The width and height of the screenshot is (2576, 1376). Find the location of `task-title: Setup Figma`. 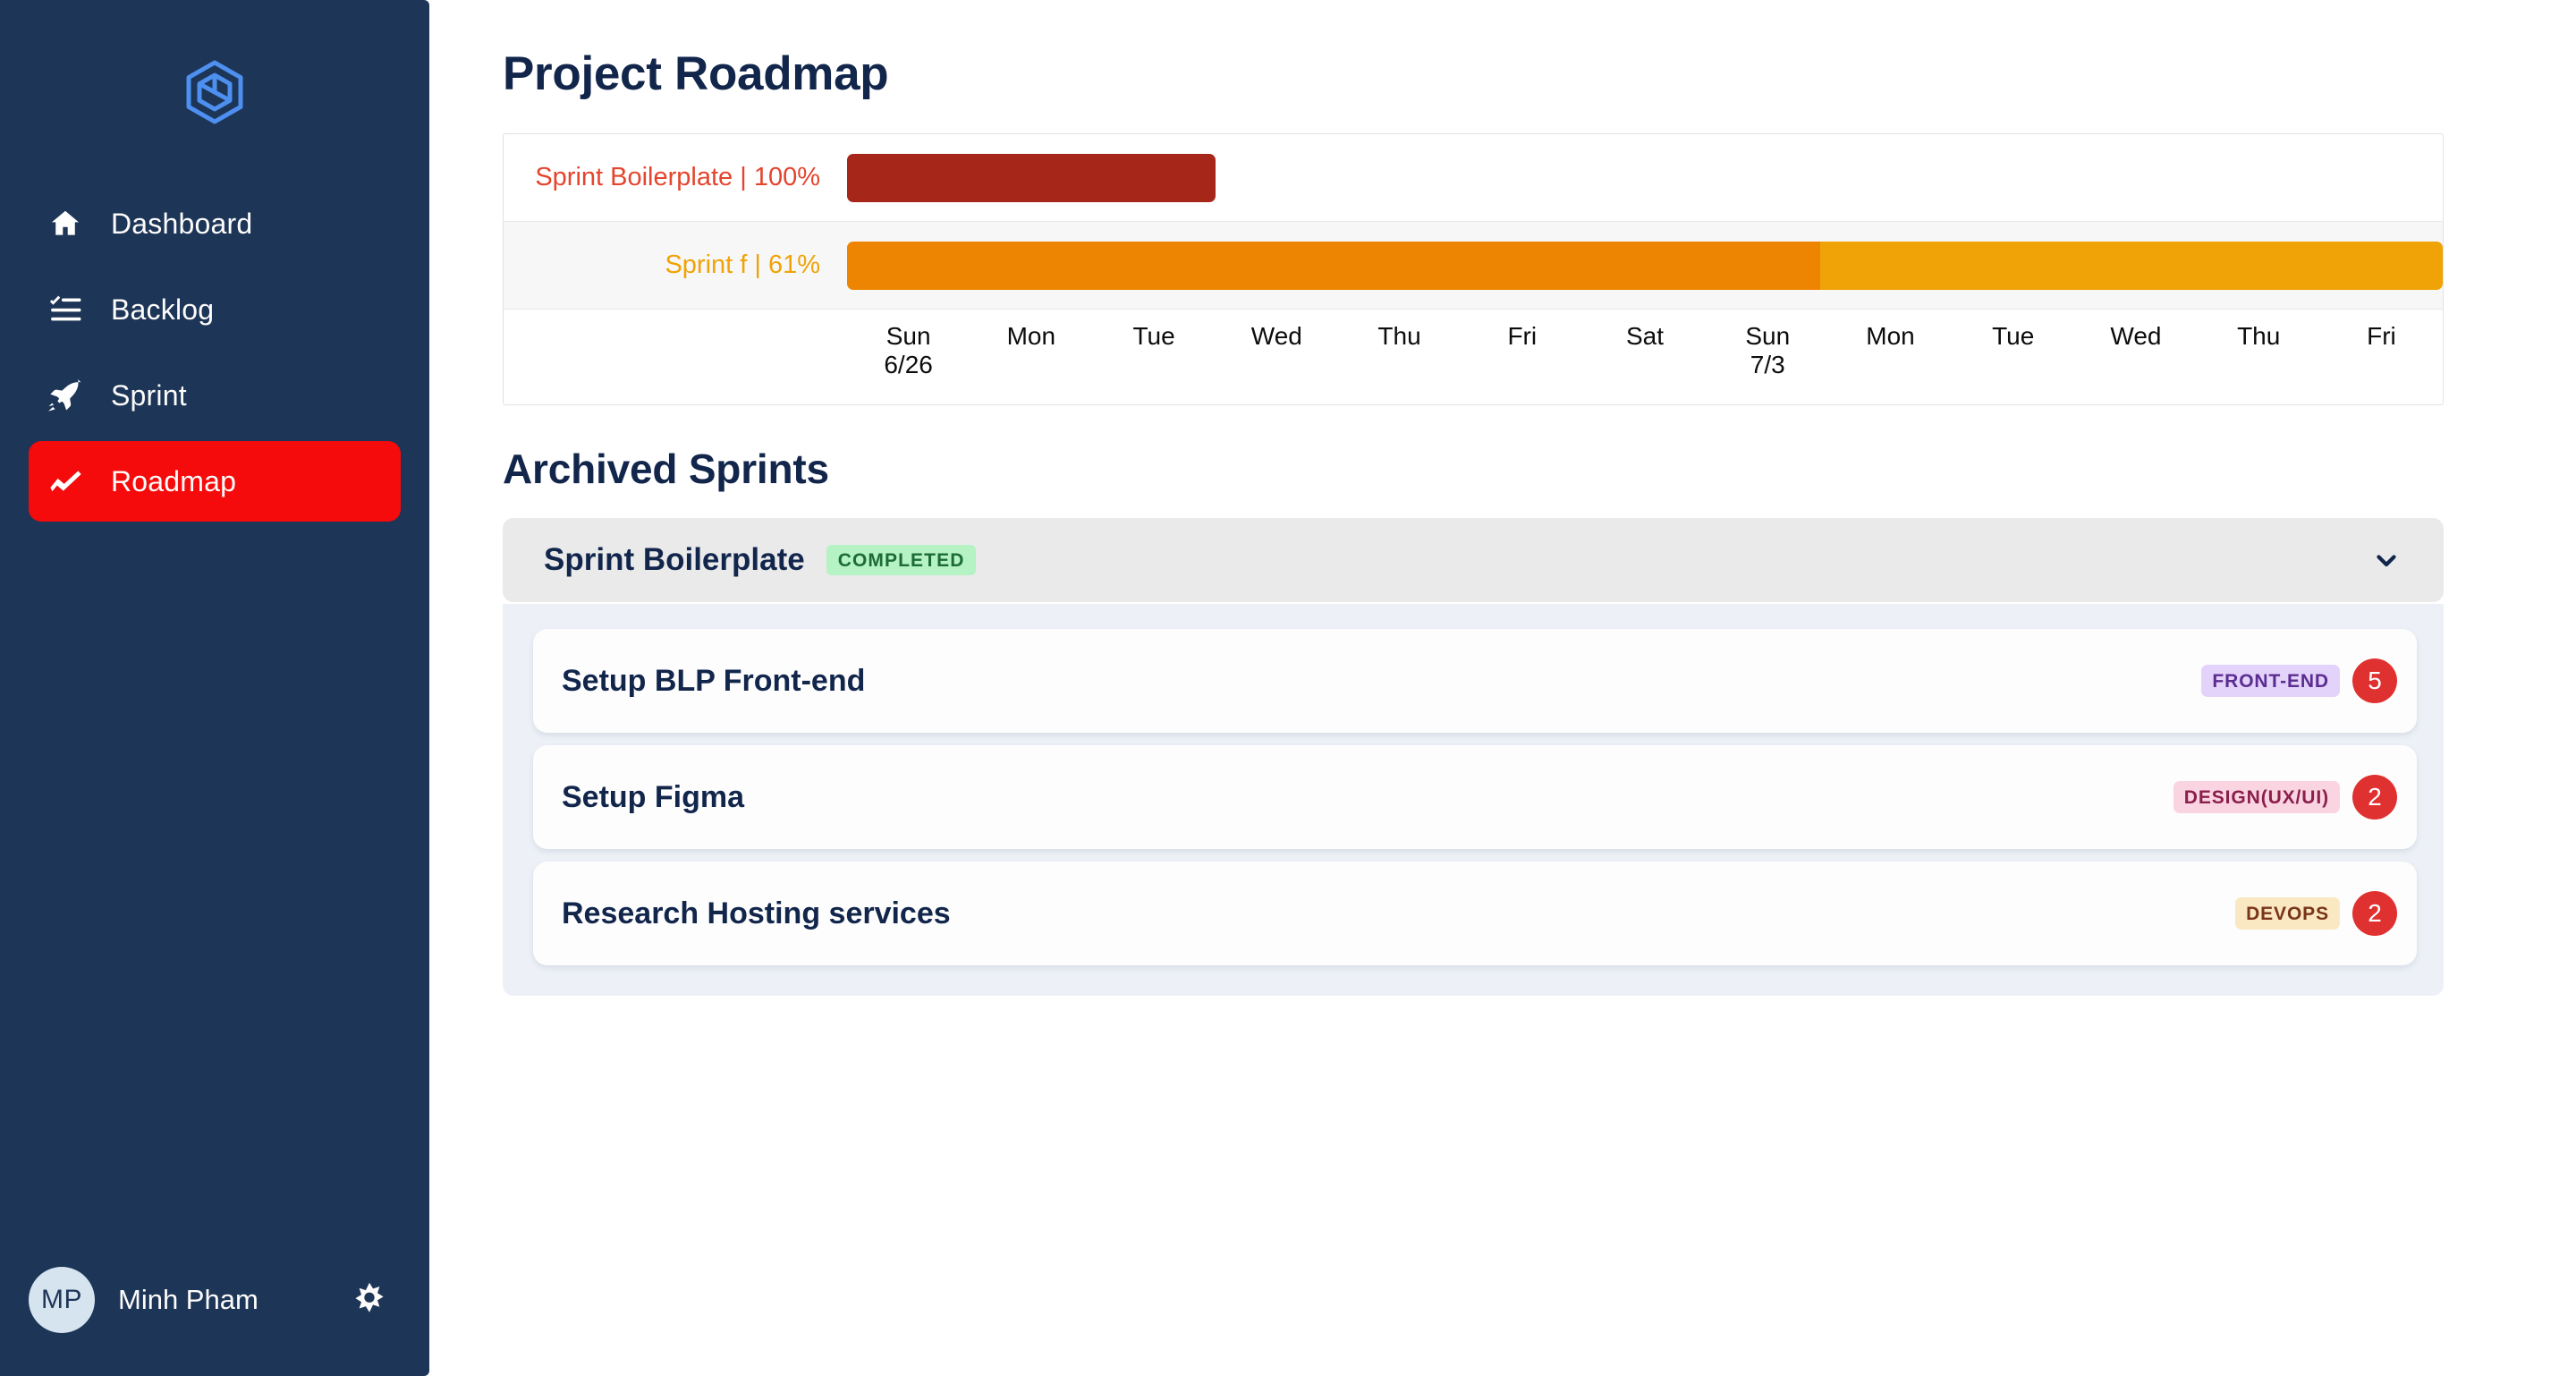

task-title: Setup Figma is located at coordinates (653, 797).